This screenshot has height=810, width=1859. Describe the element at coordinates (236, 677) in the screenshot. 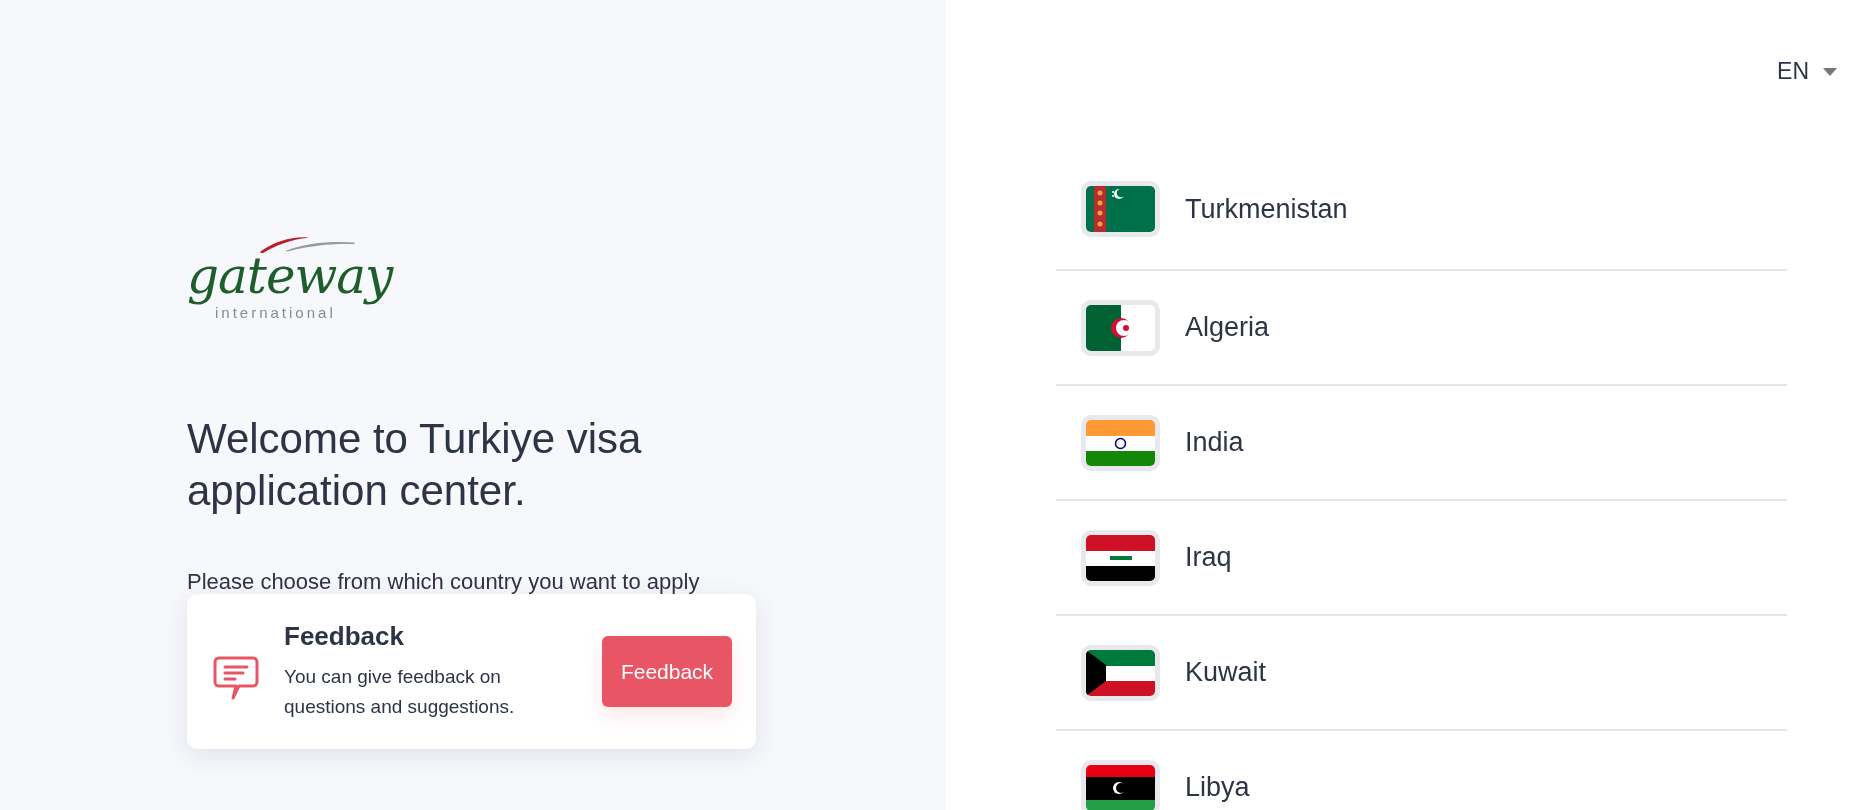

I see `chat-icon` at that location.